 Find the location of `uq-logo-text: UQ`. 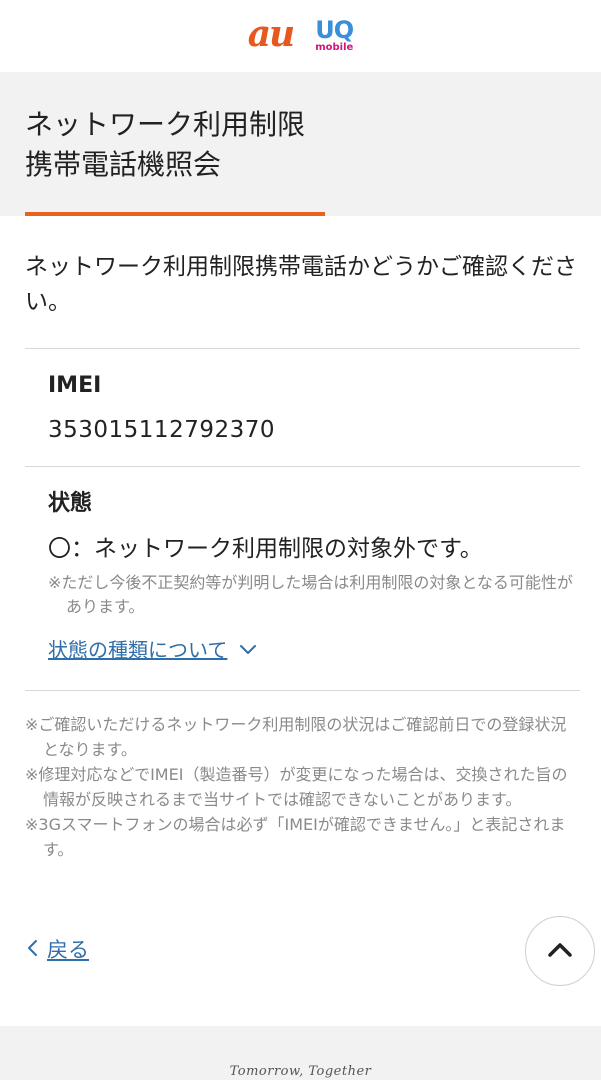

uq-logo-text: UQ is located at coordinates (334, 29).